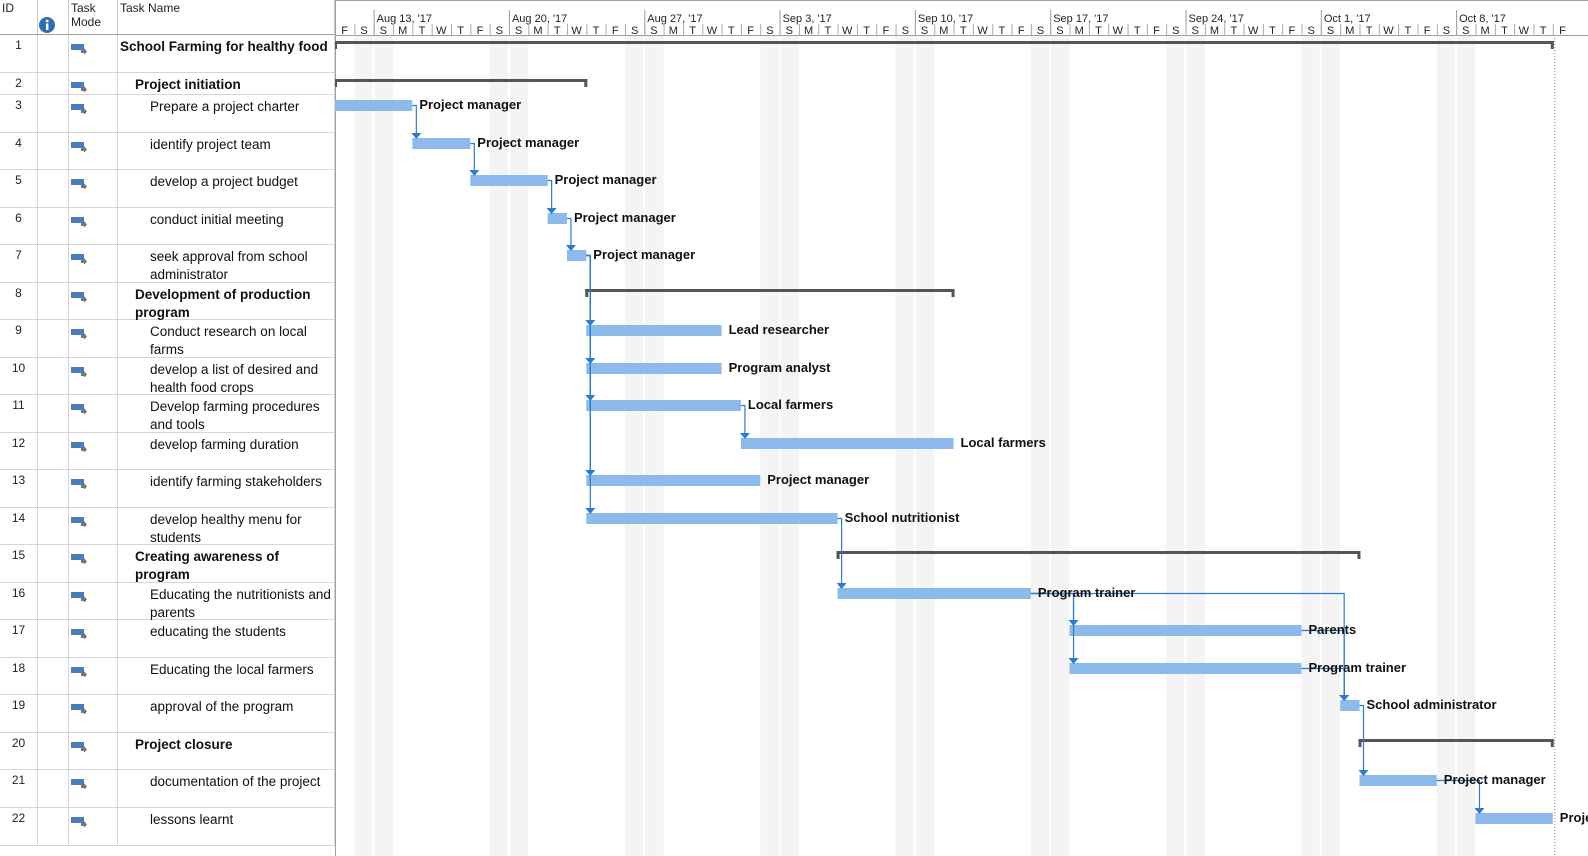 This screenshot has height=856, width=1588. I want to click on column-header-id: ID, so click(19, 17).